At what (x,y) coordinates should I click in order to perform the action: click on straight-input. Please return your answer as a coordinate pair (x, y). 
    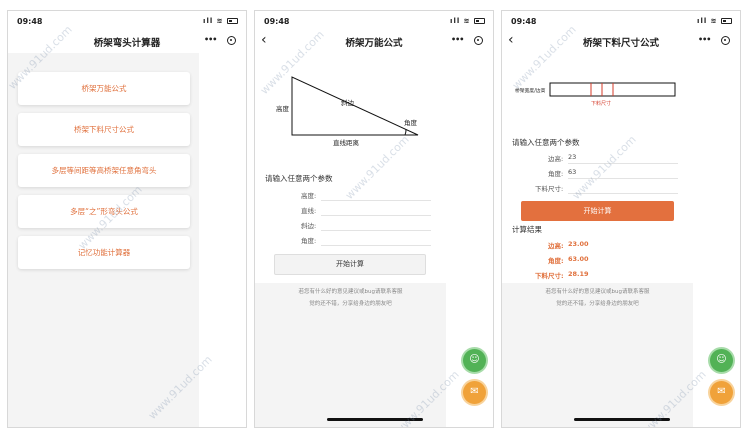
    Looking at the image, I should click on (376, 209).